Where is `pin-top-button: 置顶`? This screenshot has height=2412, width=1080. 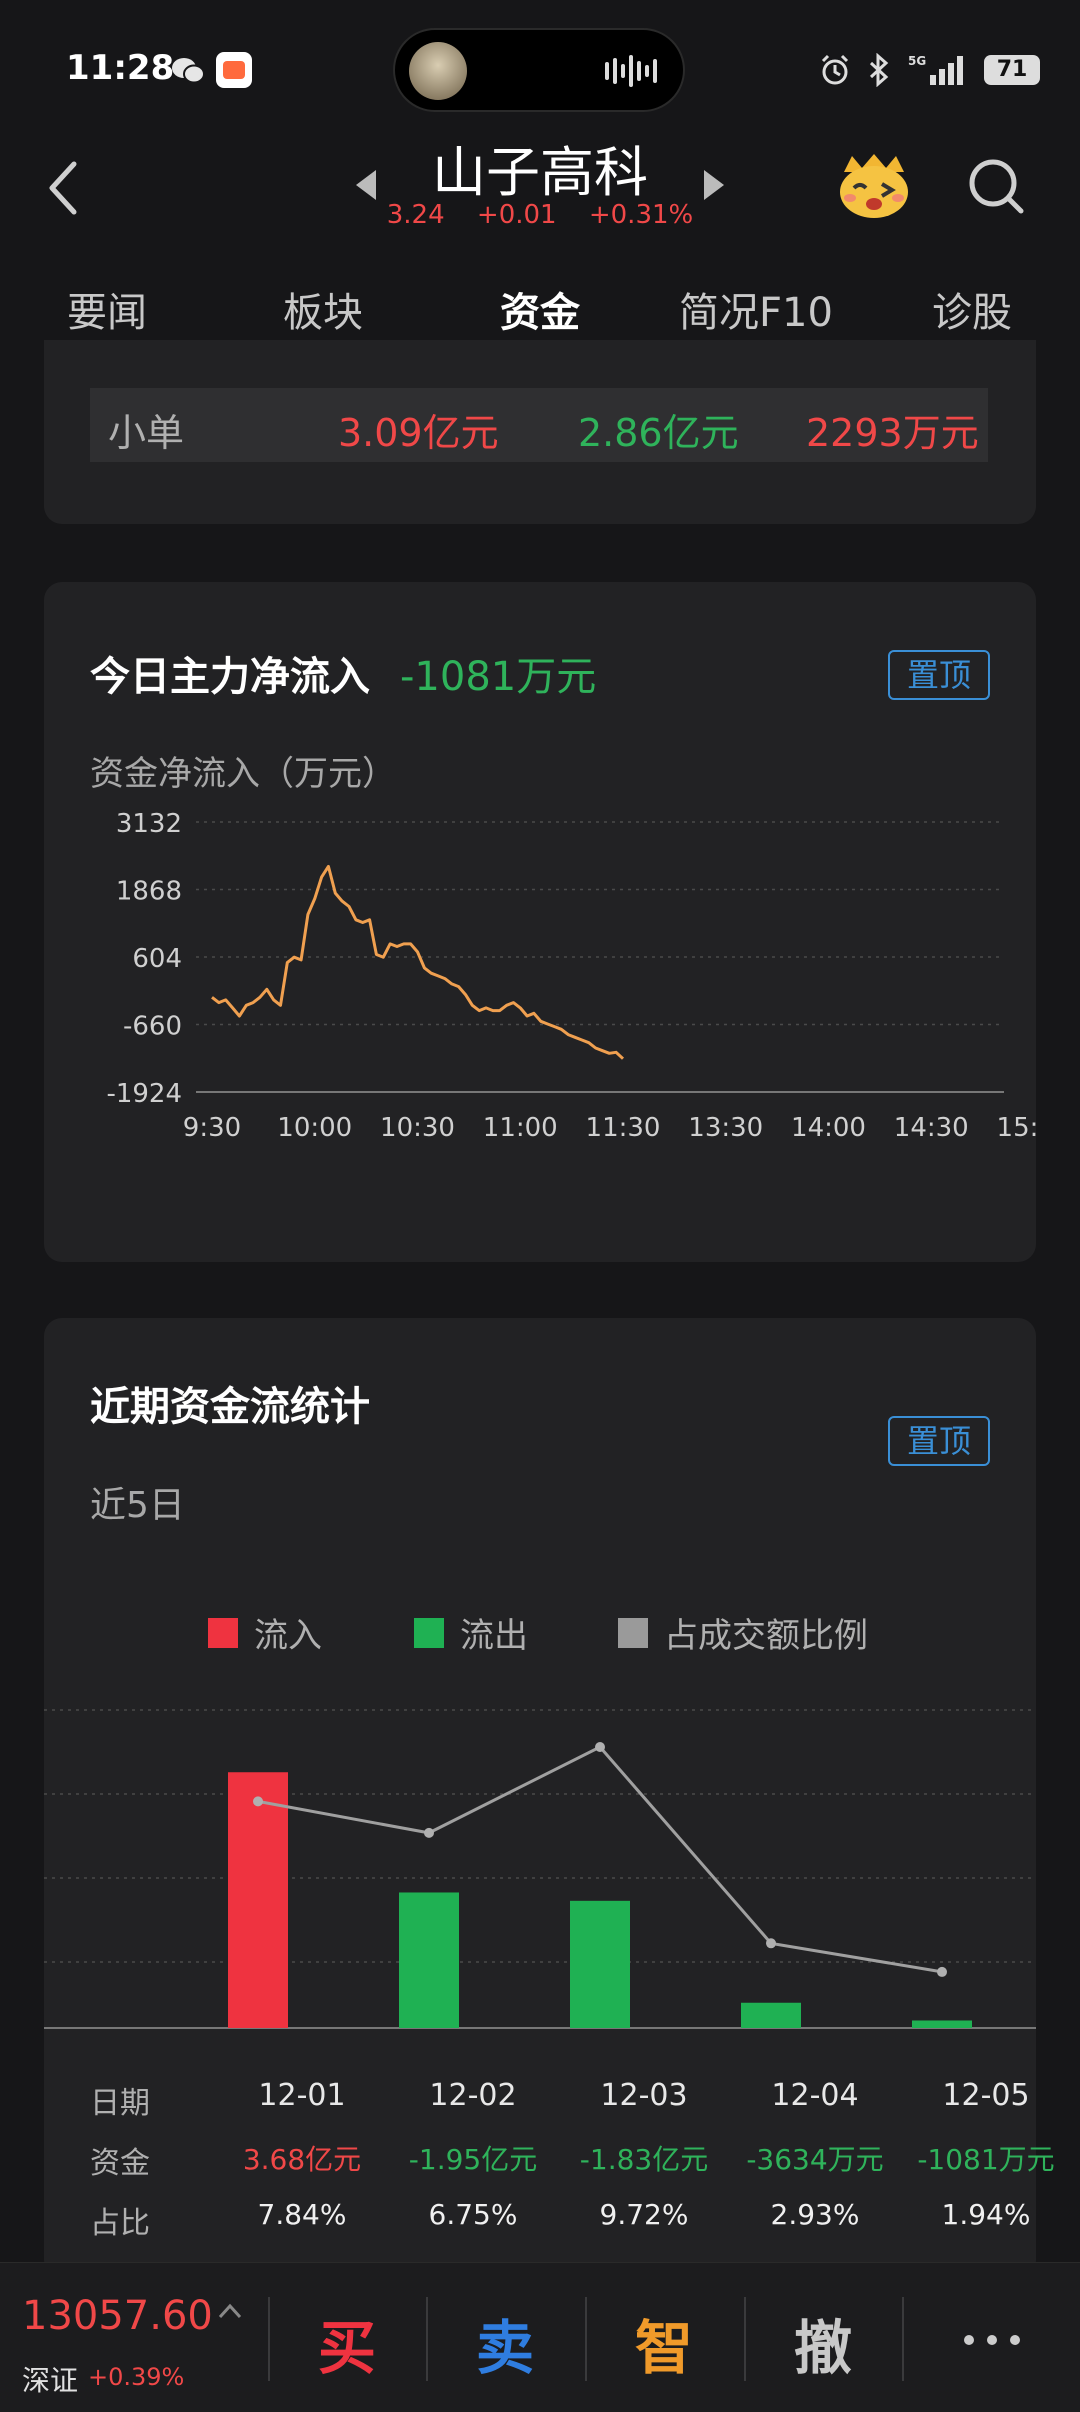 pin-top-button: 置顶 is located at coordinates (939, 675).